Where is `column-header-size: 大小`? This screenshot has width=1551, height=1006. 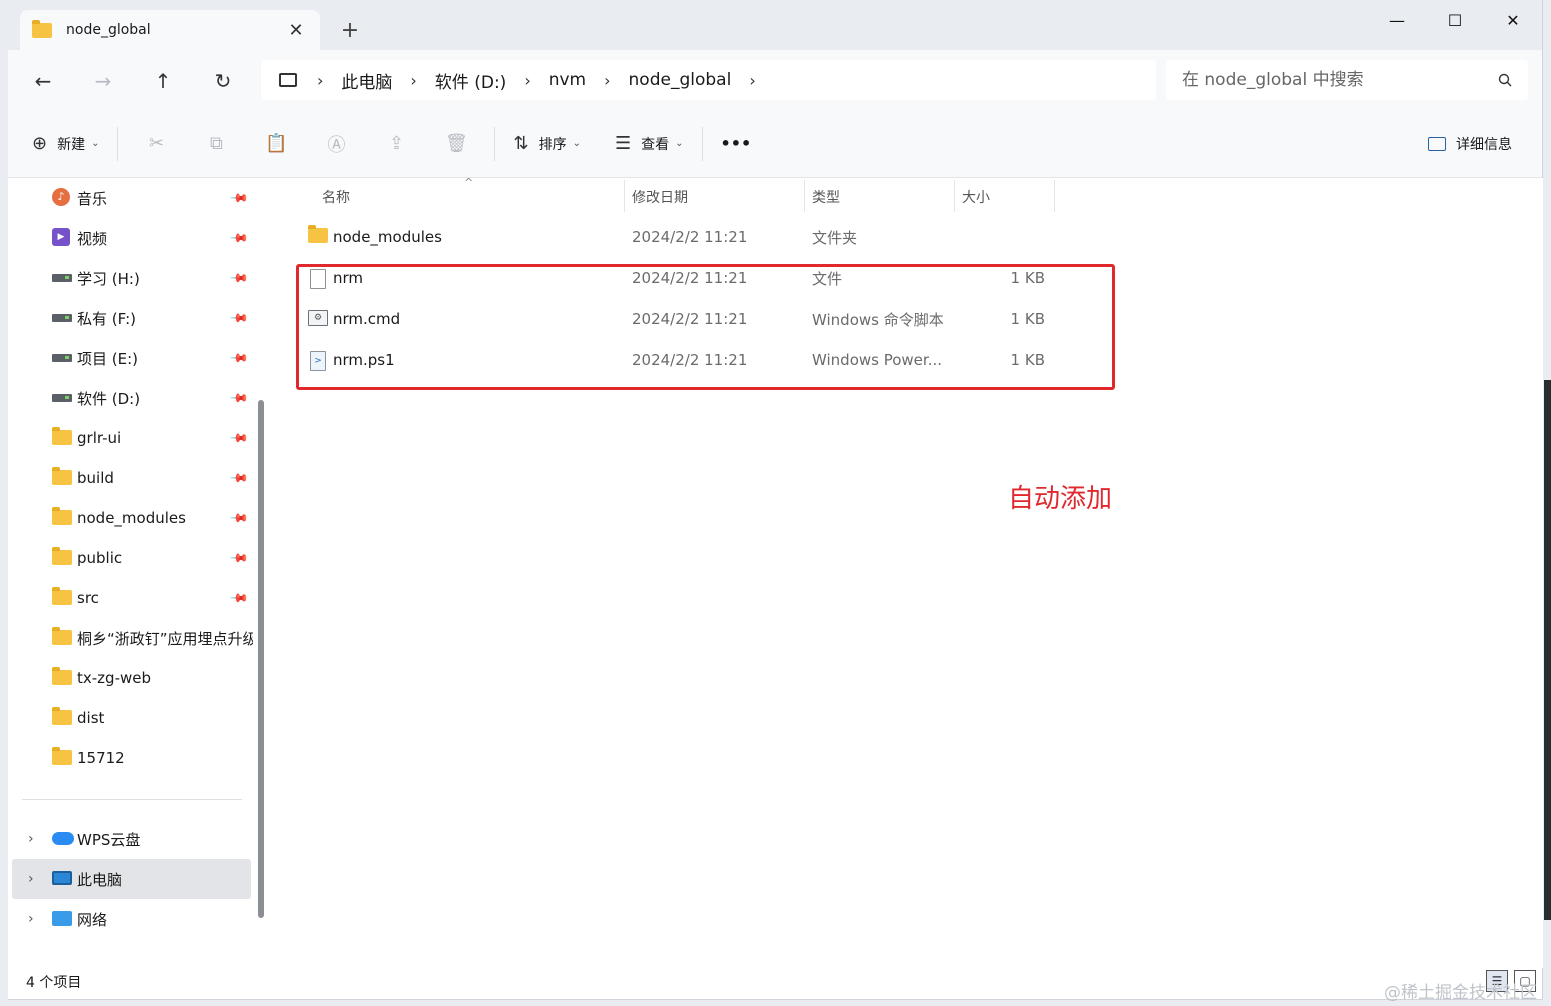 column-header-size: 大小 is located at coordinates (976, 197).